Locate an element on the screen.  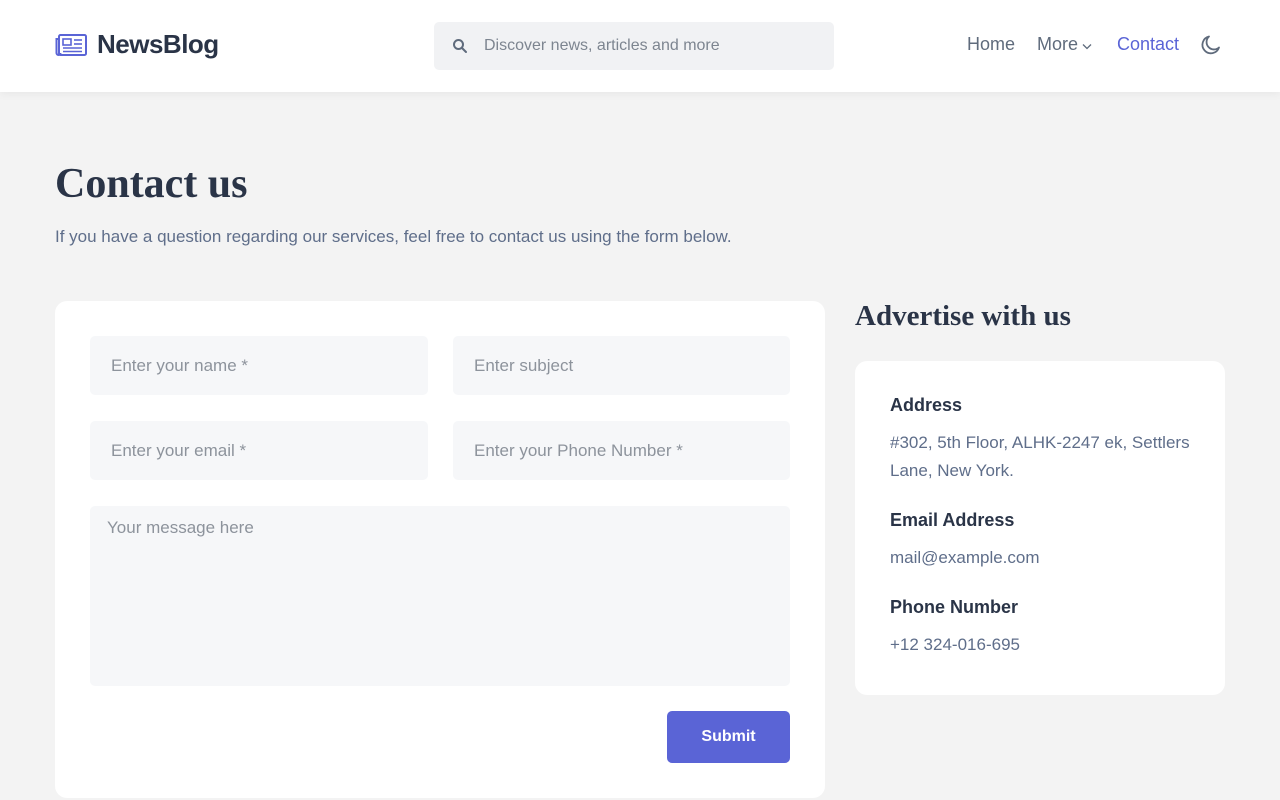
nav-contact-link: Contact is located at coordinates (1148, 44).